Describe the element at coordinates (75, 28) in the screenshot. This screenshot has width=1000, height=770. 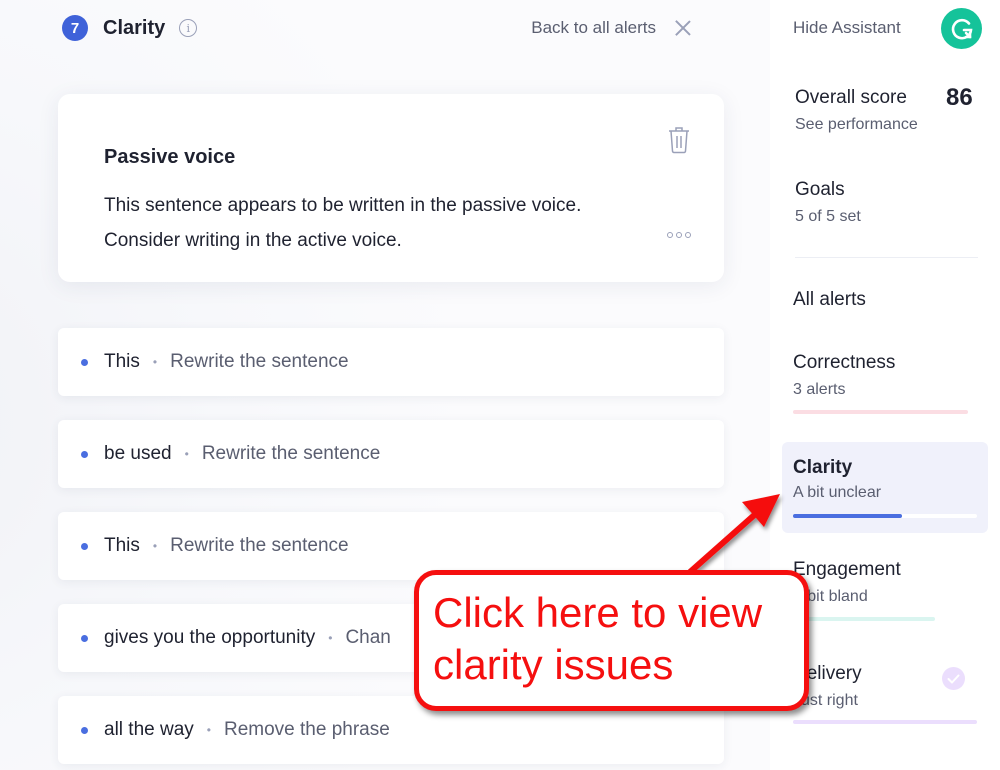
I see `alert-count-badge: 7` at that location.